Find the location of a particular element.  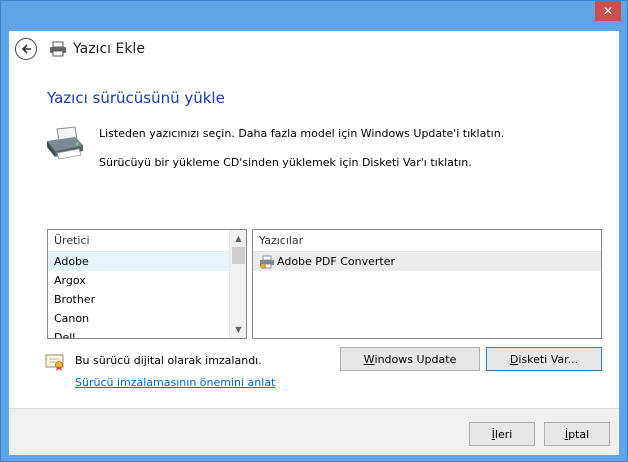

dialog-title: Yazıcı Ekle is located at coordinates (109, 49).